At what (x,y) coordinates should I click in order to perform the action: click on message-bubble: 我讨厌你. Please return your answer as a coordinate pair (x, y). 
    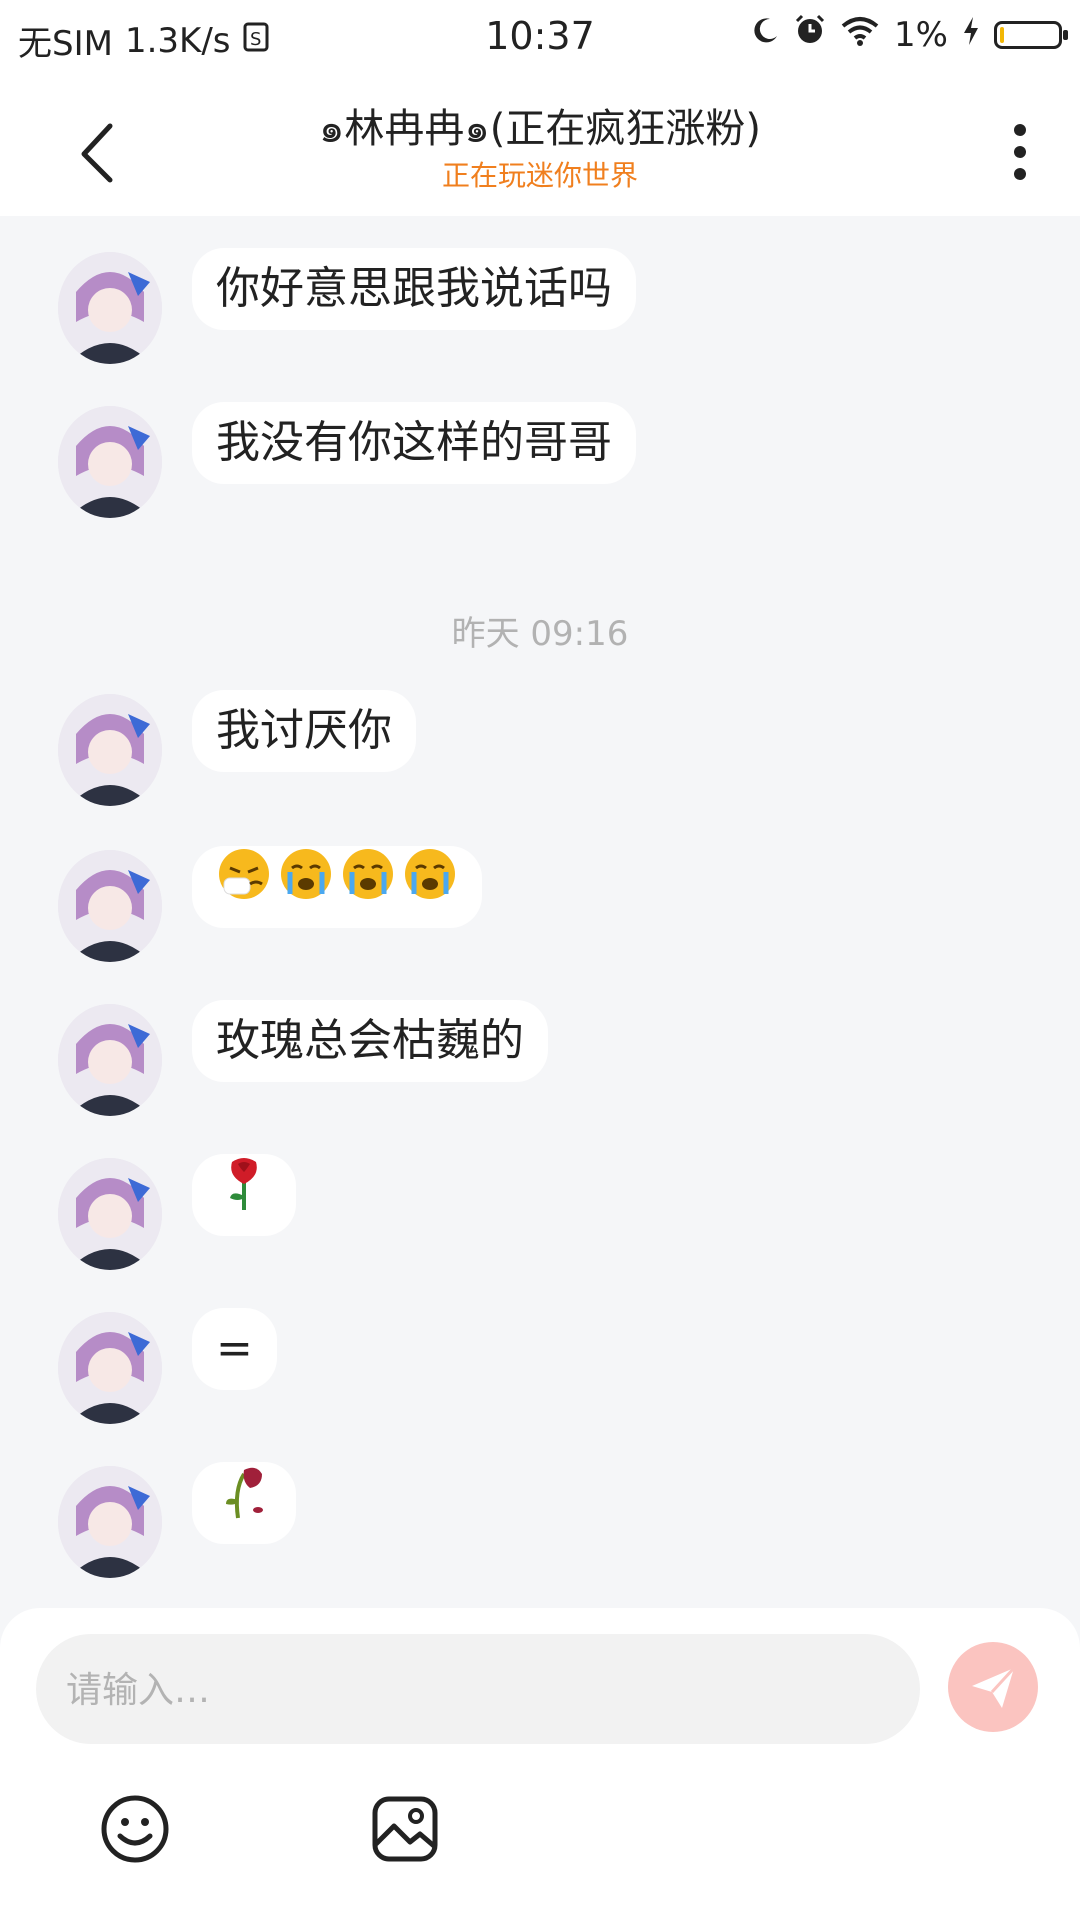
    Looking at the image, I should click on (304, 731).